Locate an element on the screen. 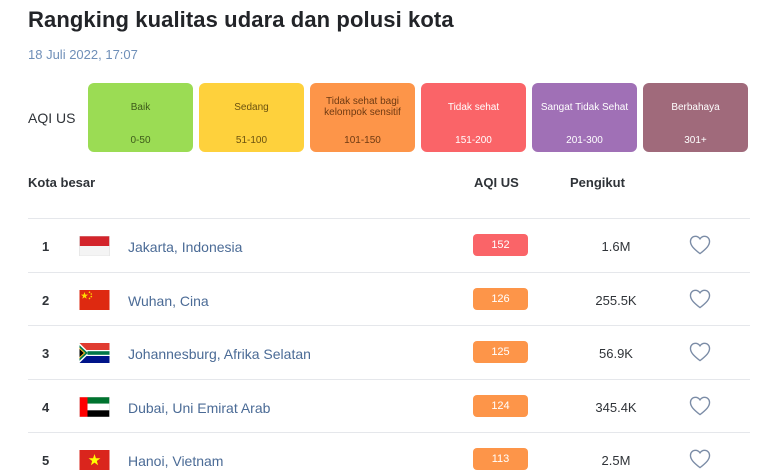 This screenshot has height=476, width=762. rank-number: 2 is located at coordinates (46, 300).